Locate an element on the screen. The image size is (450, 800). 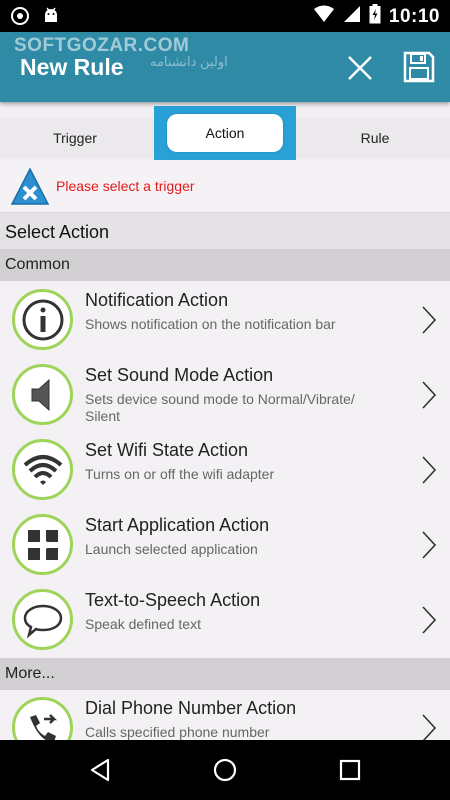
speaker-icon is located at coordinates (42, 394).